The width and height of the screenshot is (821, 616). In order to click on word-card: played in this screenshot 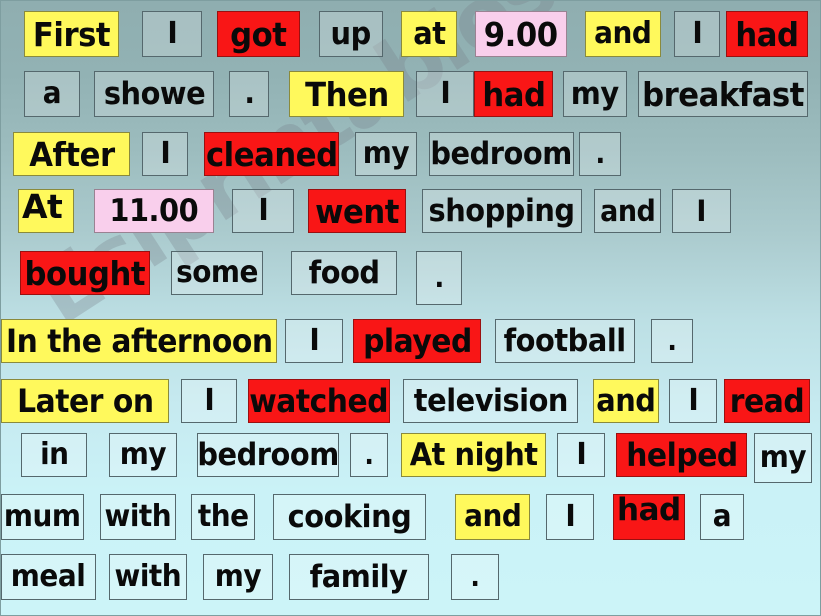, I will do `click(417, 341)`.